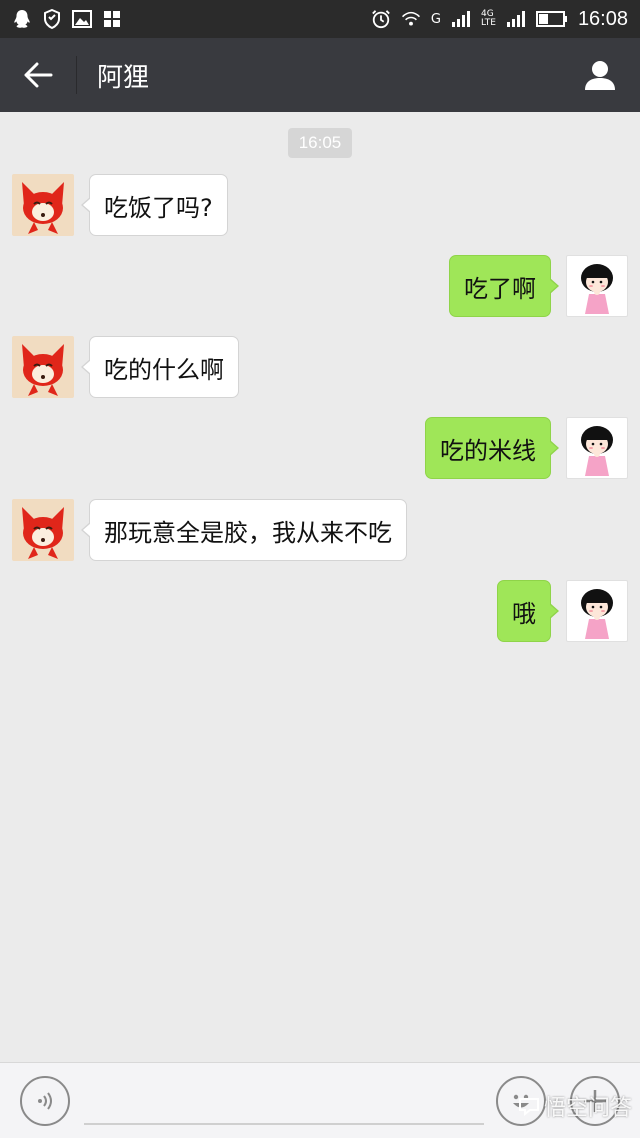  I want to click on image-icon, so click(82, 19).